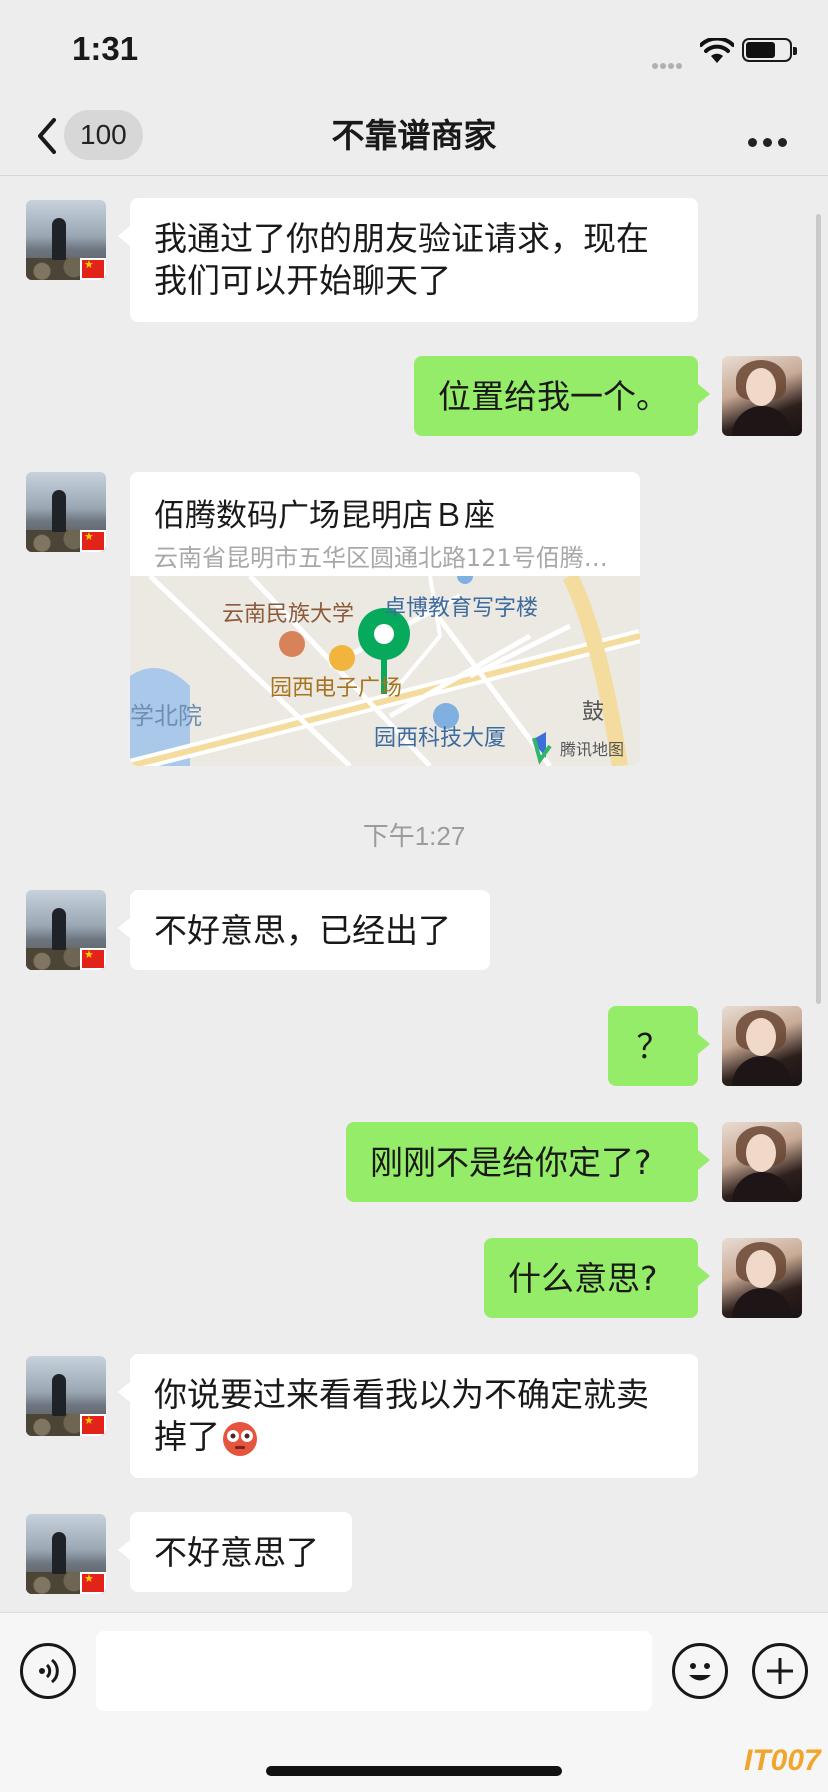 This screenshot has height=1792, width=828. I want to click on back-button, so click(48, 136).